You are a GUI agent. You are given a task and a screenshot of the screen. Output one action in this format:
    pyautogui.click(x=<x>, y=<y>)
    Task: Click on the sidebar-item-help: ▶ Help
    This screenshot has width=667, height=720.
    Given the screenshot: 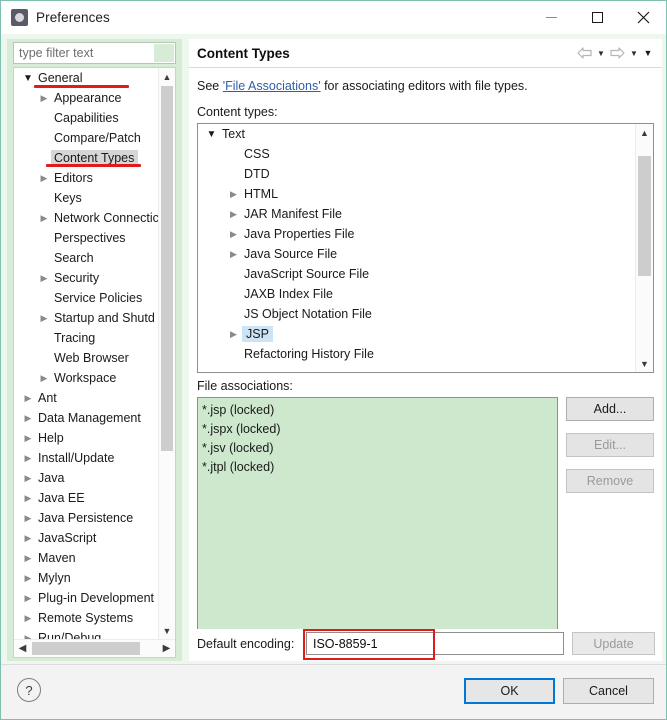 What is the action you would take?
    pyautogui.click(x=86, y=438)
    